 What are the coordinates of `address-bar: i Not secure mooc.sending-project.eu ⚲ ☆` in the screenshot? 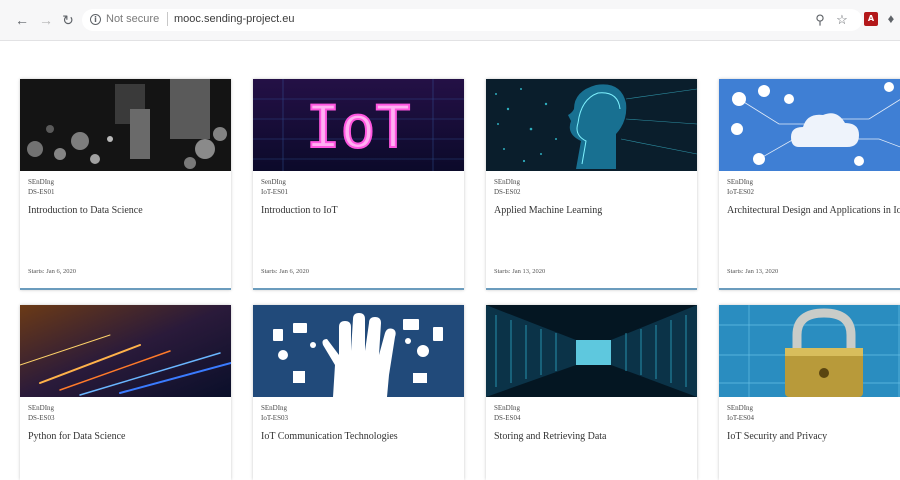 It's located at (472, 20).